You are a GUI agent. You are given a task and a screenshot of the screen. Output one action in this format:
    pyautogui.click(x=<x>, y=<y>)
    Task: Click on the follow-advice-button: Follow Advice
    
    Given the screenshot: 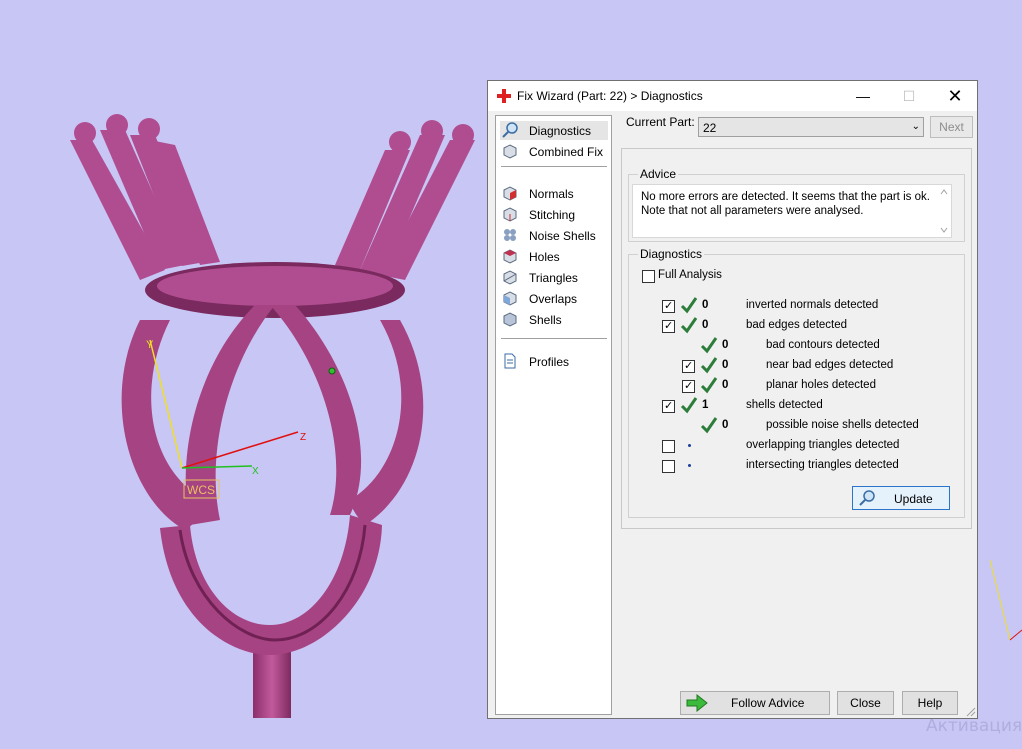 What is the action you would take?
    pyautogui.click(x=755, y=703)
    